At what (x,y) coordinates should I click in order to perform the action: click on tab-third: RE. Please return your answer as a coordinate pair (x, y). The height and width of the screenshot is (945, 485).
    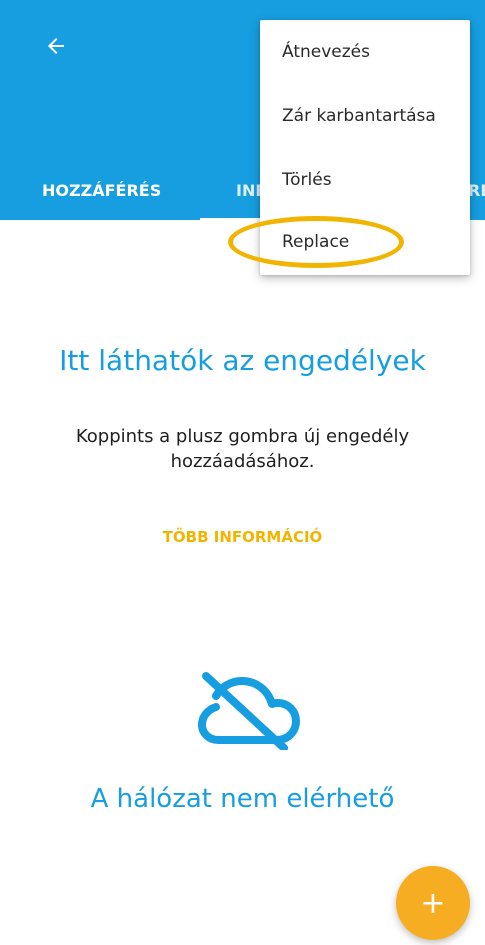
    Looking at the image, I should click on (476, 190).